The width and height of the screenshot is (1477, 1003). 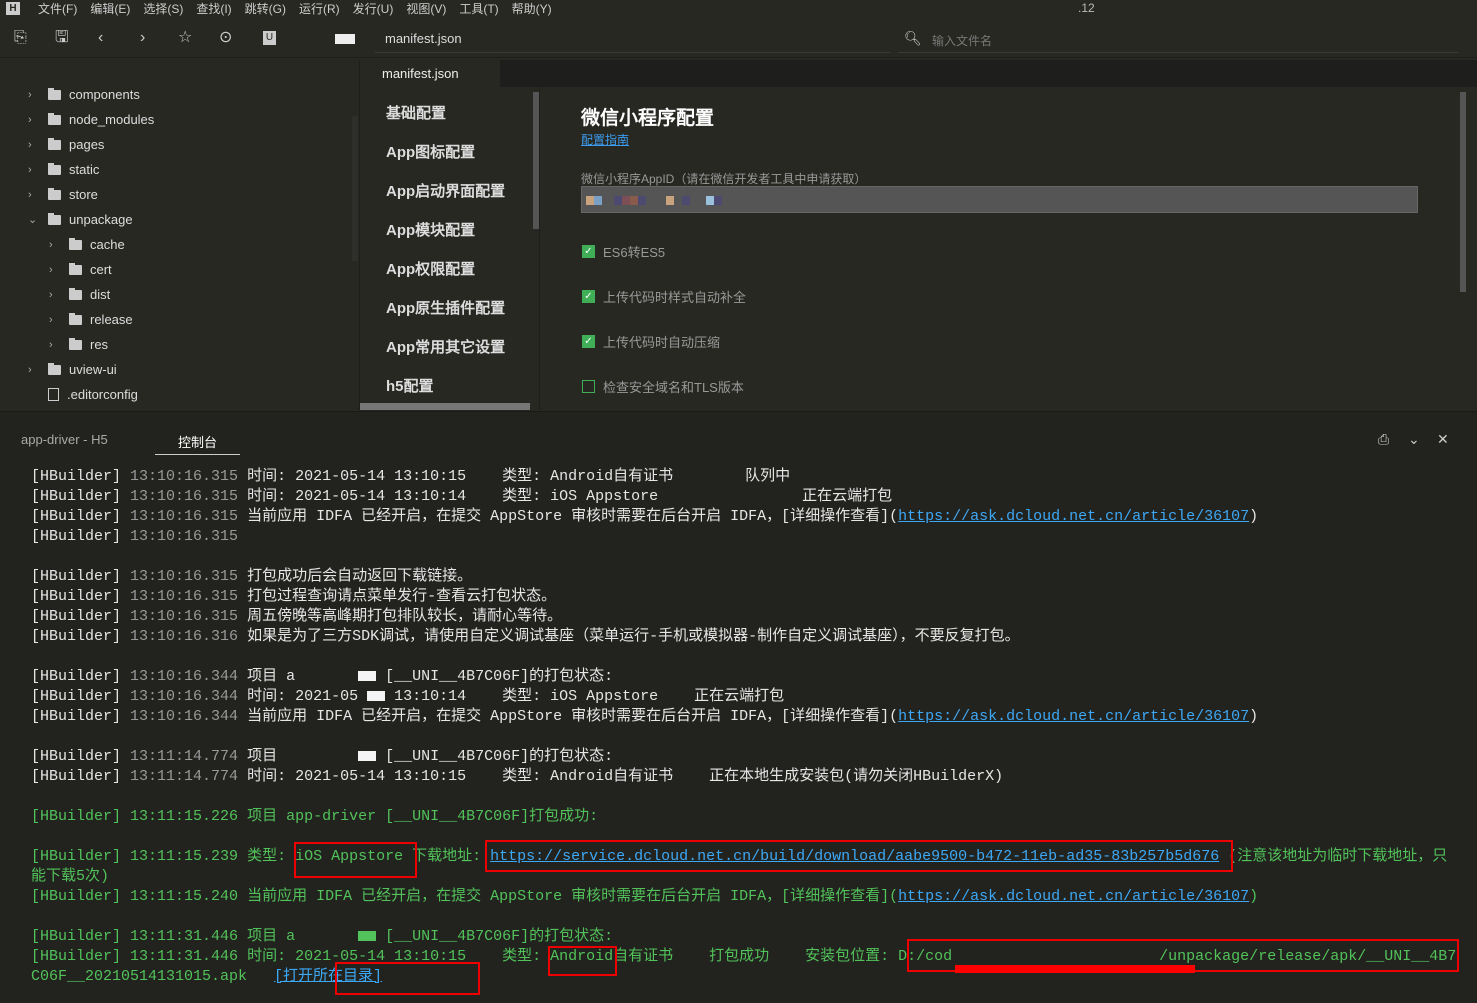 I want to click on app-logo: H, so click(x=13, y=8).